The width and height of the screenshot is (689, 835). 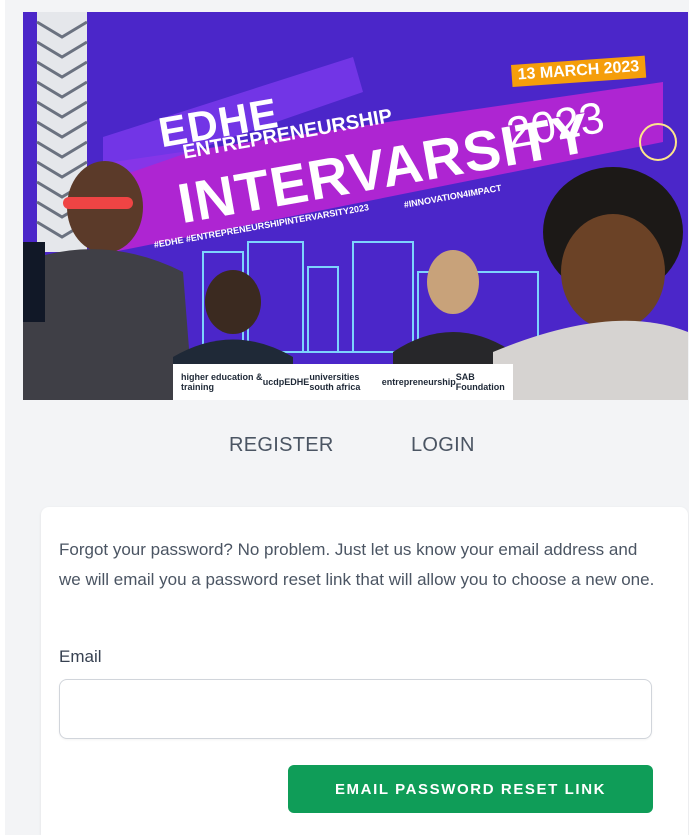 What do you see at coordinates (273, 382) in the screenshot?
I see `sponsor-logo: ucdp` at bounding box center [273, 382].